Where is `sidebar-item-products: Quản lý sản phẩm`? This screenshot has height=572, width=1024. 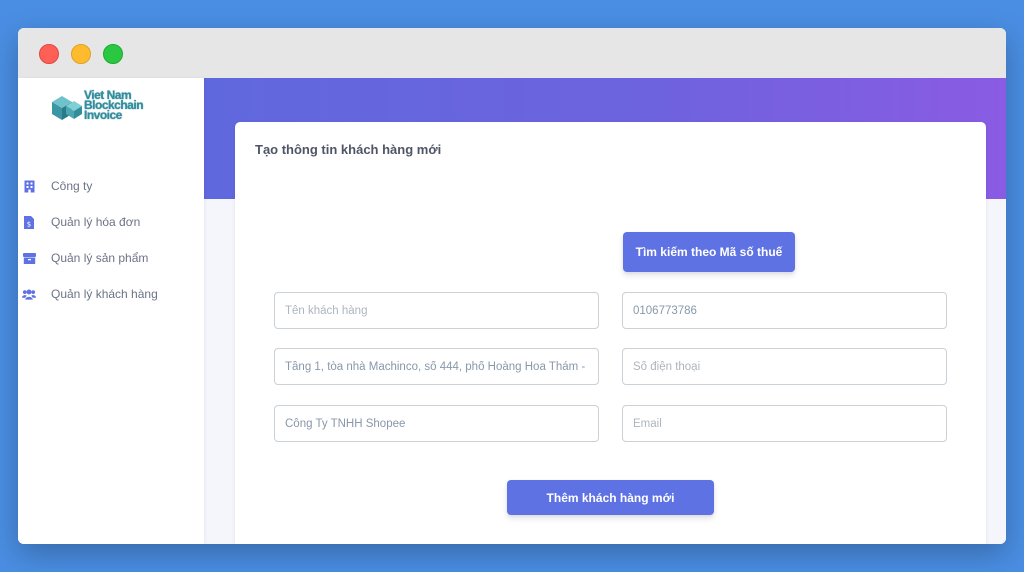 sidebar-item-products: Quản lý sản phẩm is located at coordinates (111, 258).